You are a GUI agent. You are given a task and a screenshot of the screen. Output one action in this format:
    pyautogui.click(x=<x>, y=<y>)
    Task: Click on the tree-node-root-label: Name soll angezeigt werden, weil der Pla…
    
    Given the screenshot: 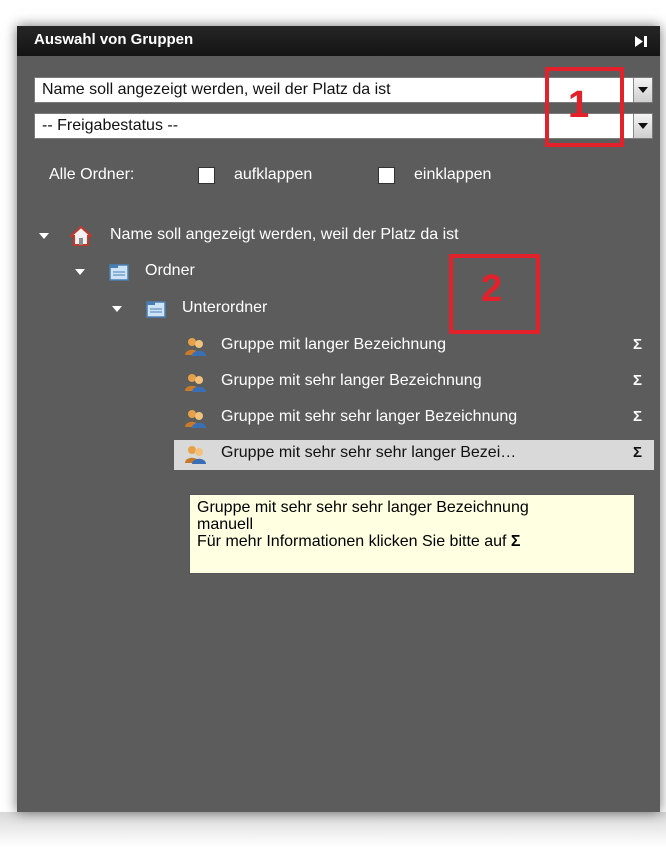 What is the action you would take?
    pyautogui.click(x=284, y=235)
    